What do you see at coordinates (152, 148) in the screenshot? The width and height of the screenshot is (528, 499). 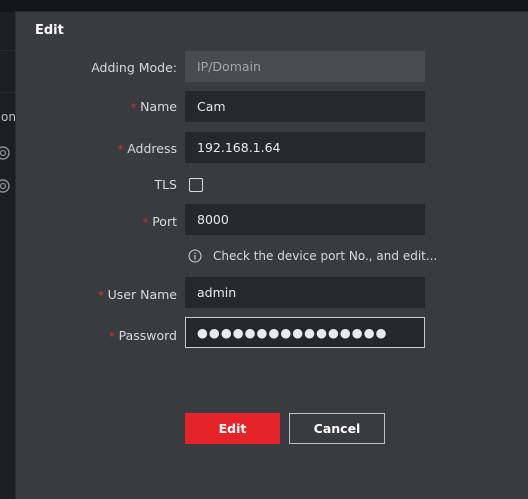 I see `address-label-text: Address` at bounding box center [152, 148].